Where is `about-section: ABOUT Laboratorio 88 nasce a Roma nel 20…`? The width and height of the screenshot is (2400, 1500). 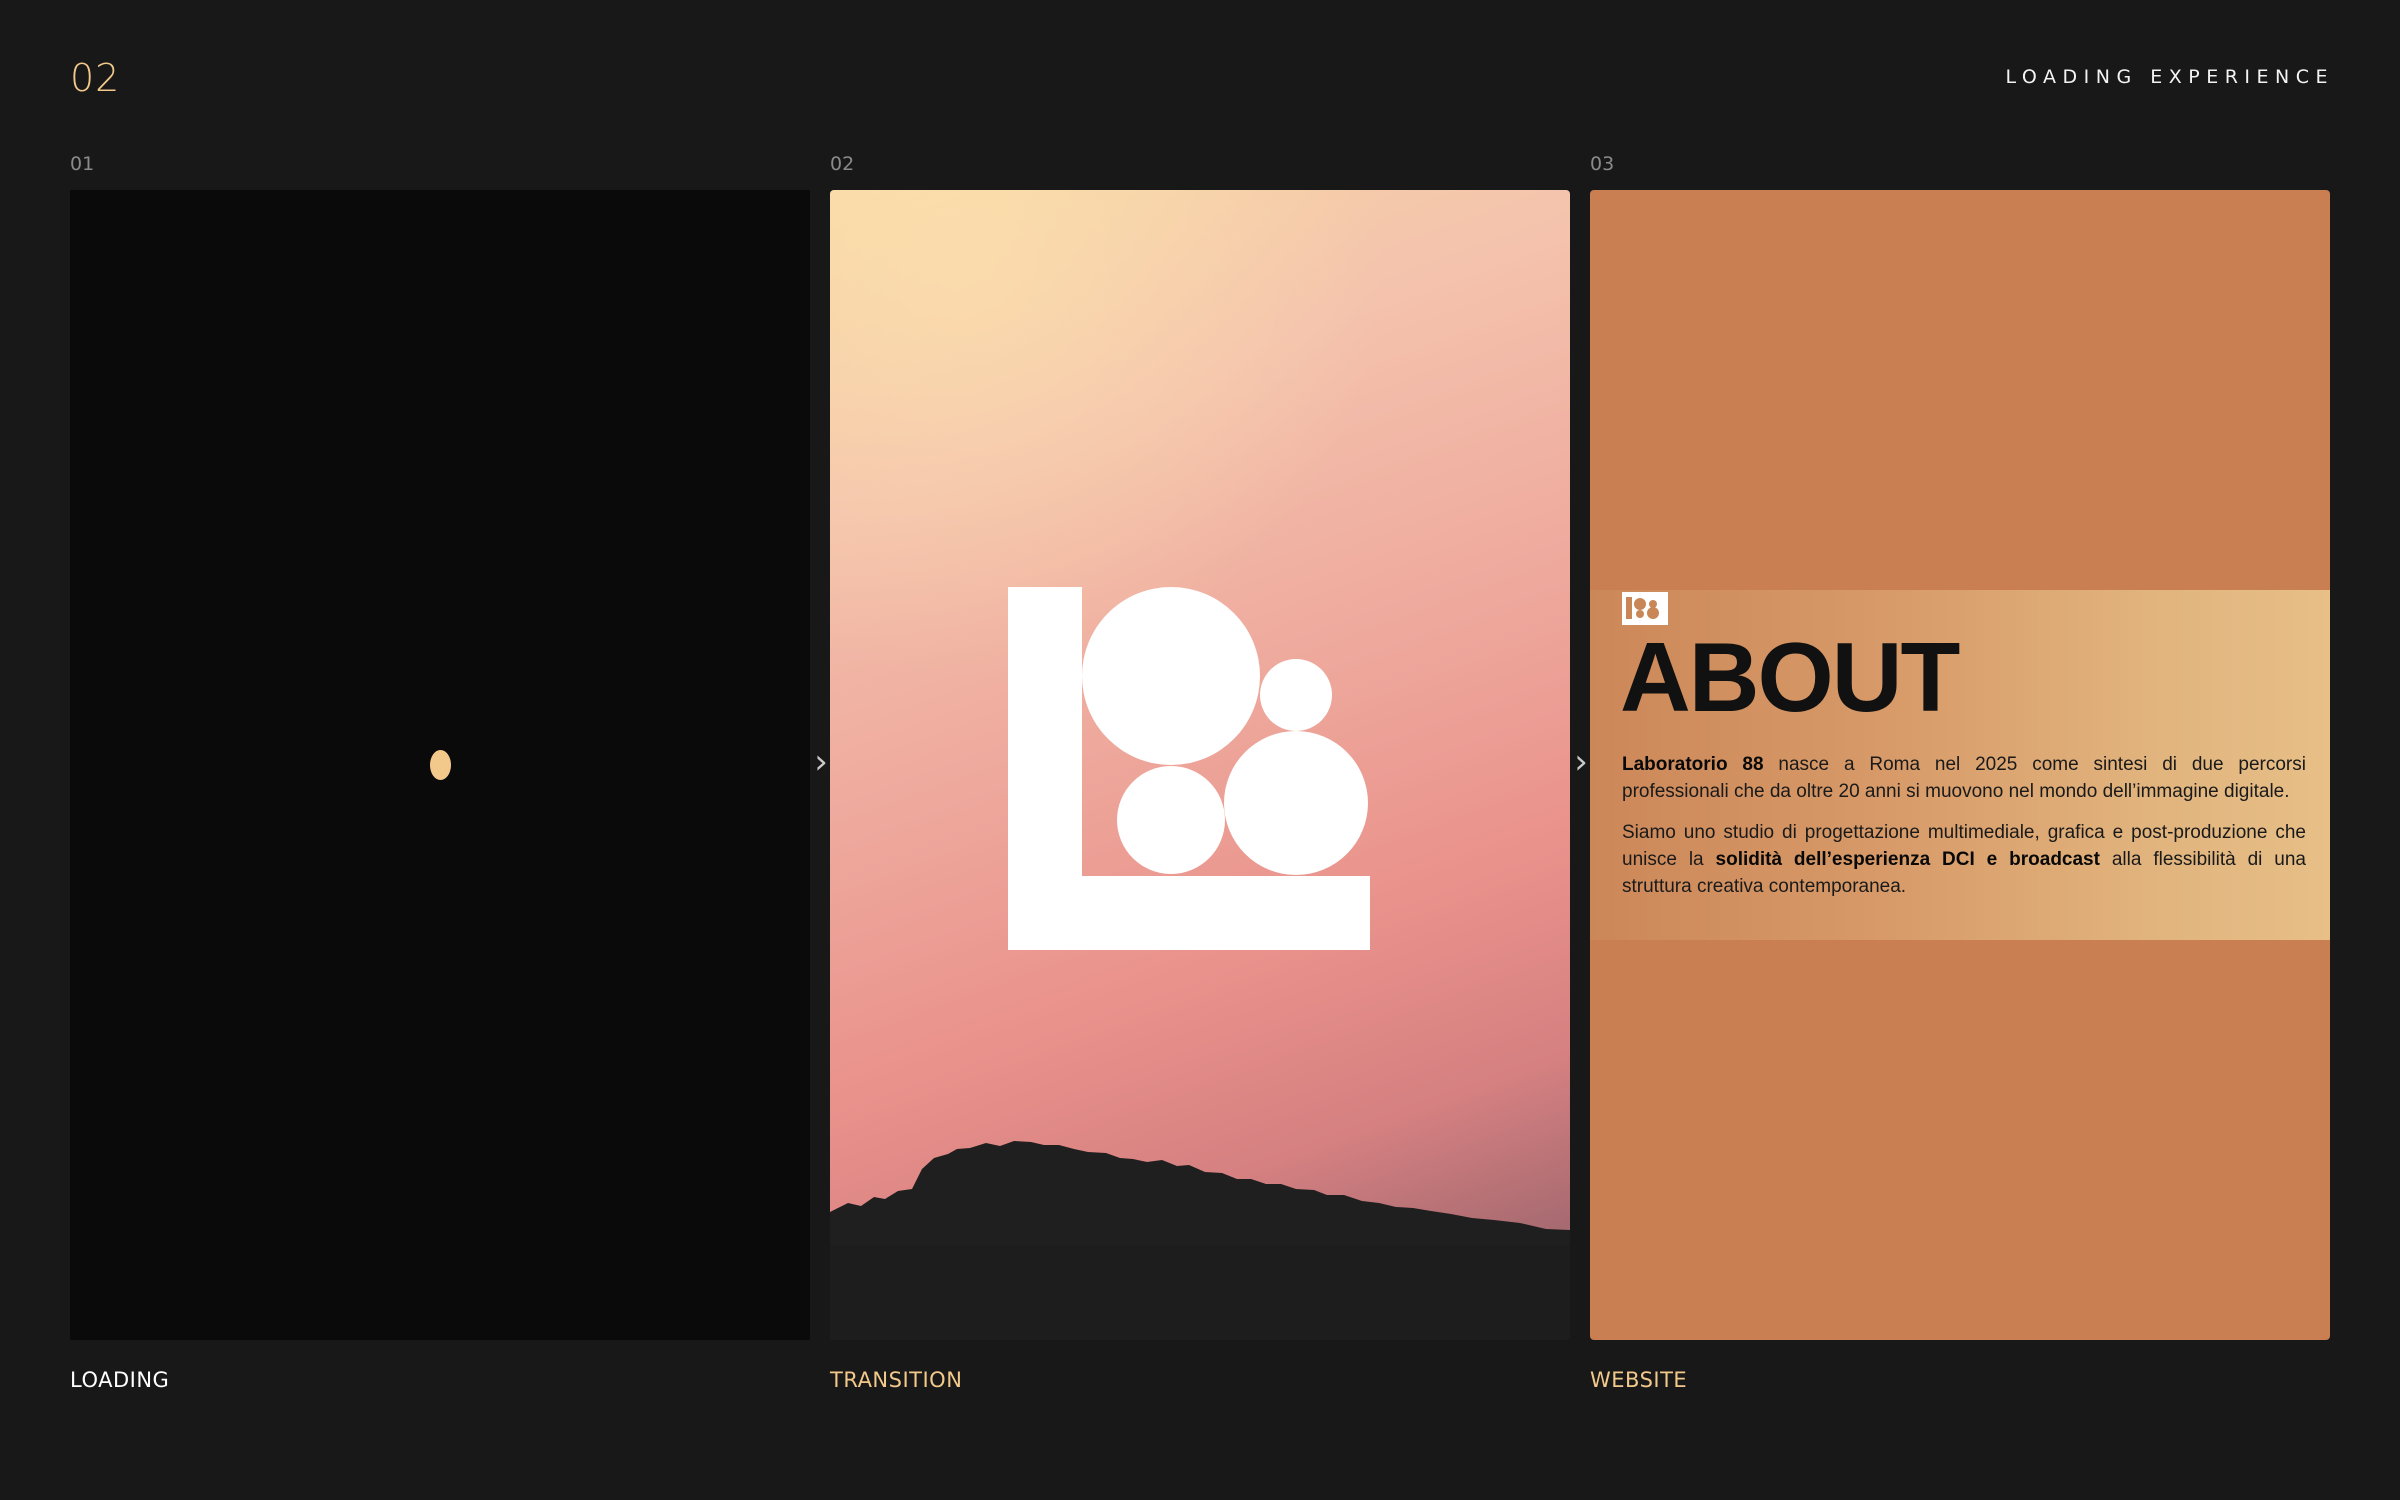
about-section: ABOUT Laboratorio 88 nasce a Roma nel 20… is located at coordinates (1960, 765).